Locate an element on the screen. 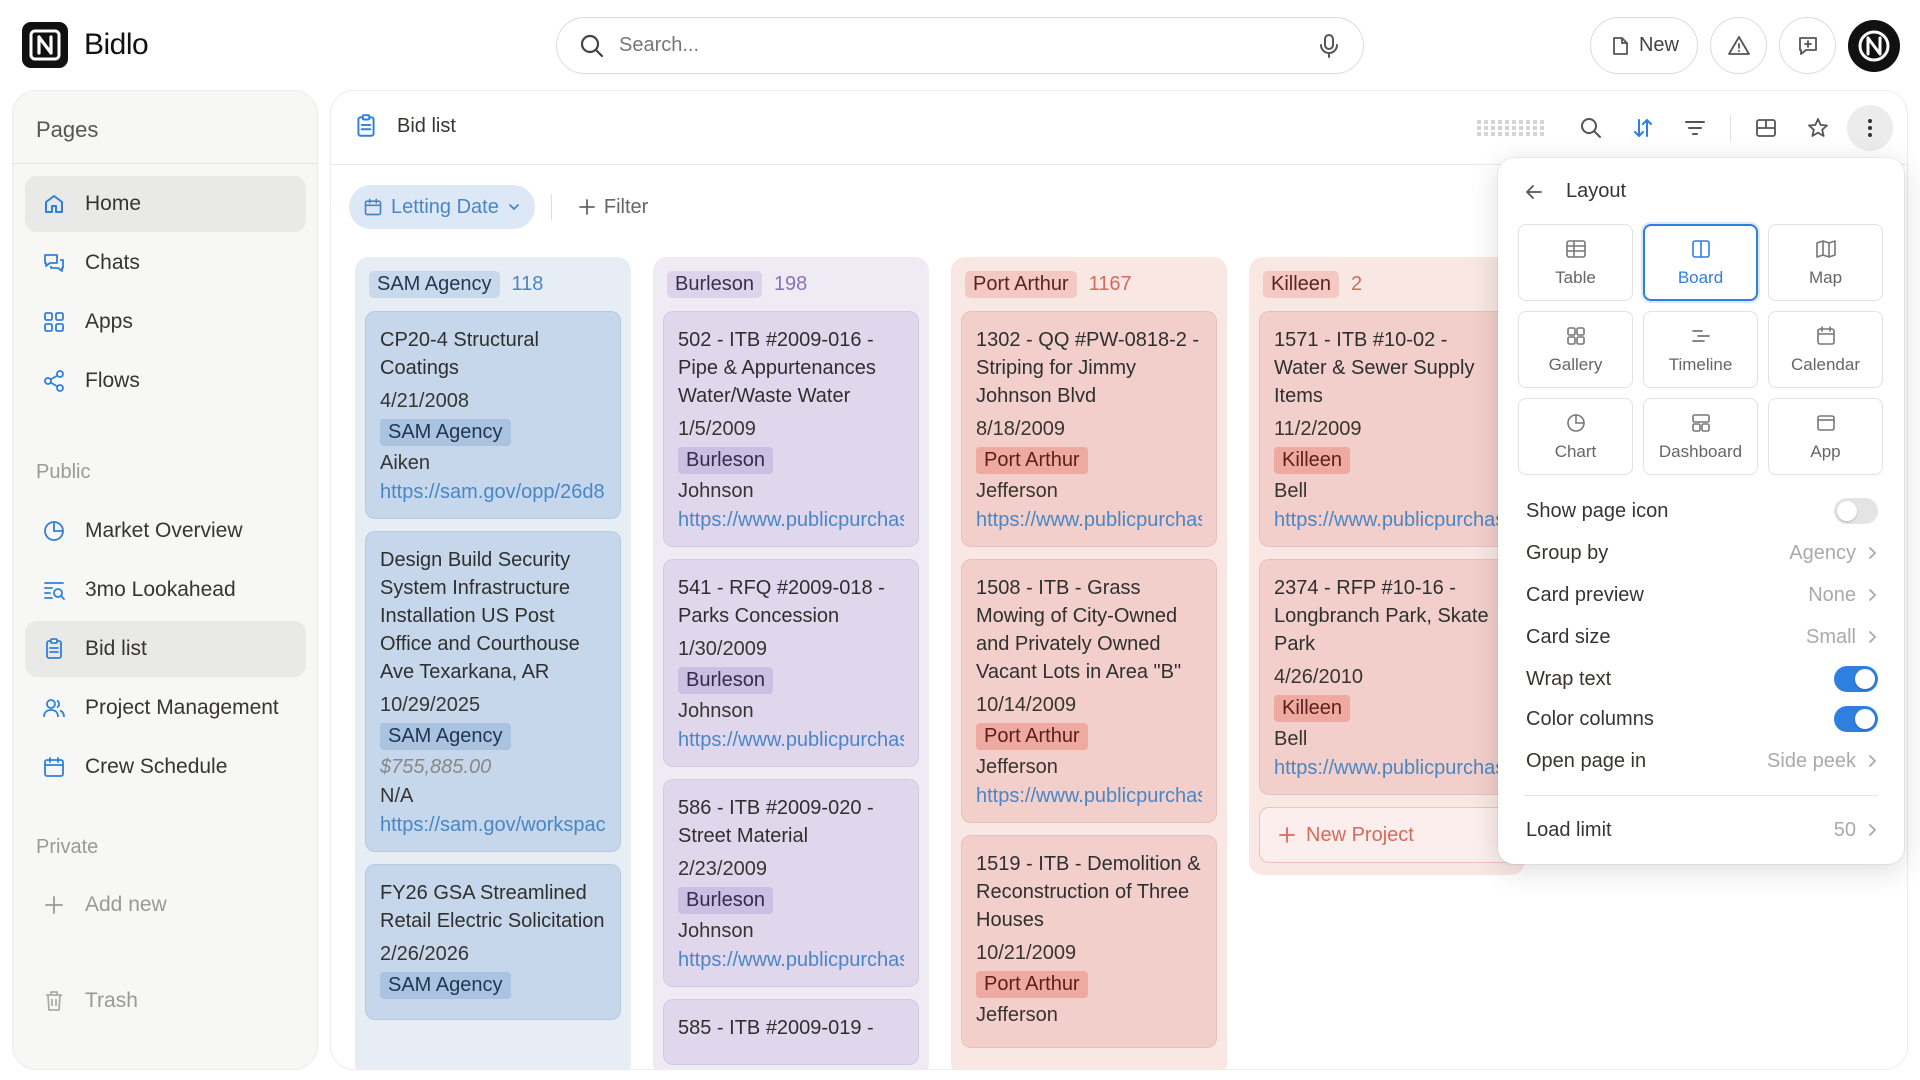 This screenshot has width=1920, height=1080. search-bar is located at coordinates (960, 45).